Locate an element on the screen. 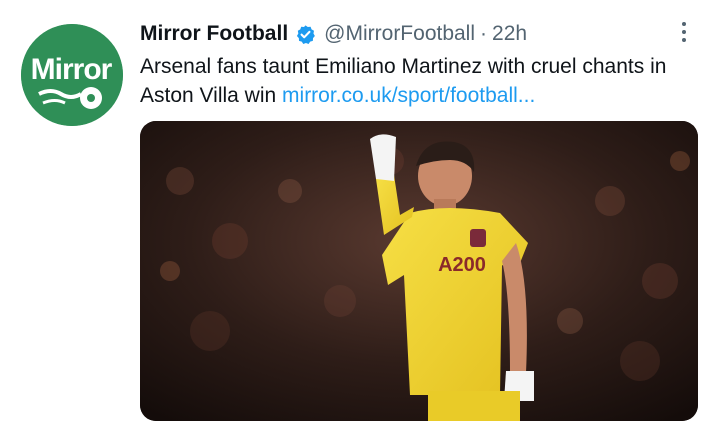 This screenshot has height=421, width=720. mirror-football-logo: Mirror is located at coordinates (72, 75).